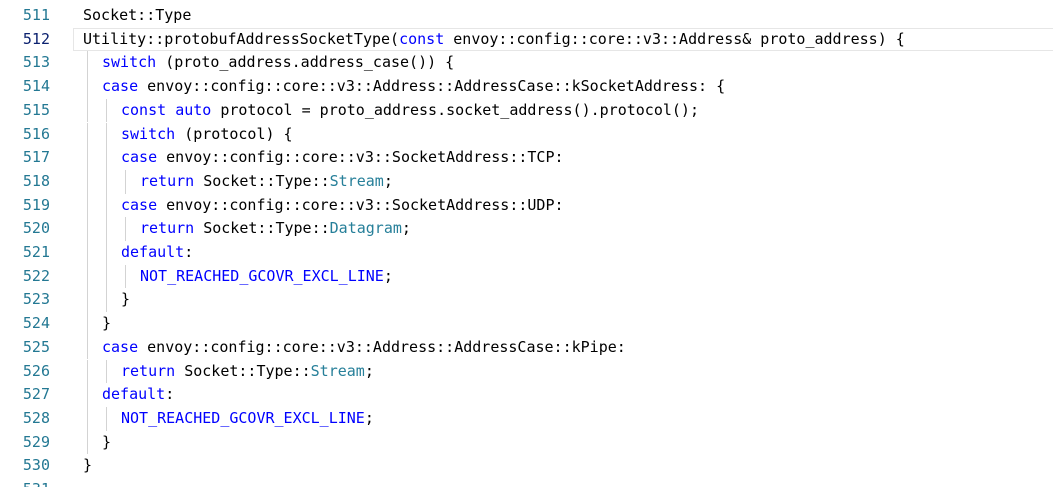  I want to click on code-line: 521 default:, so click(526, 253).